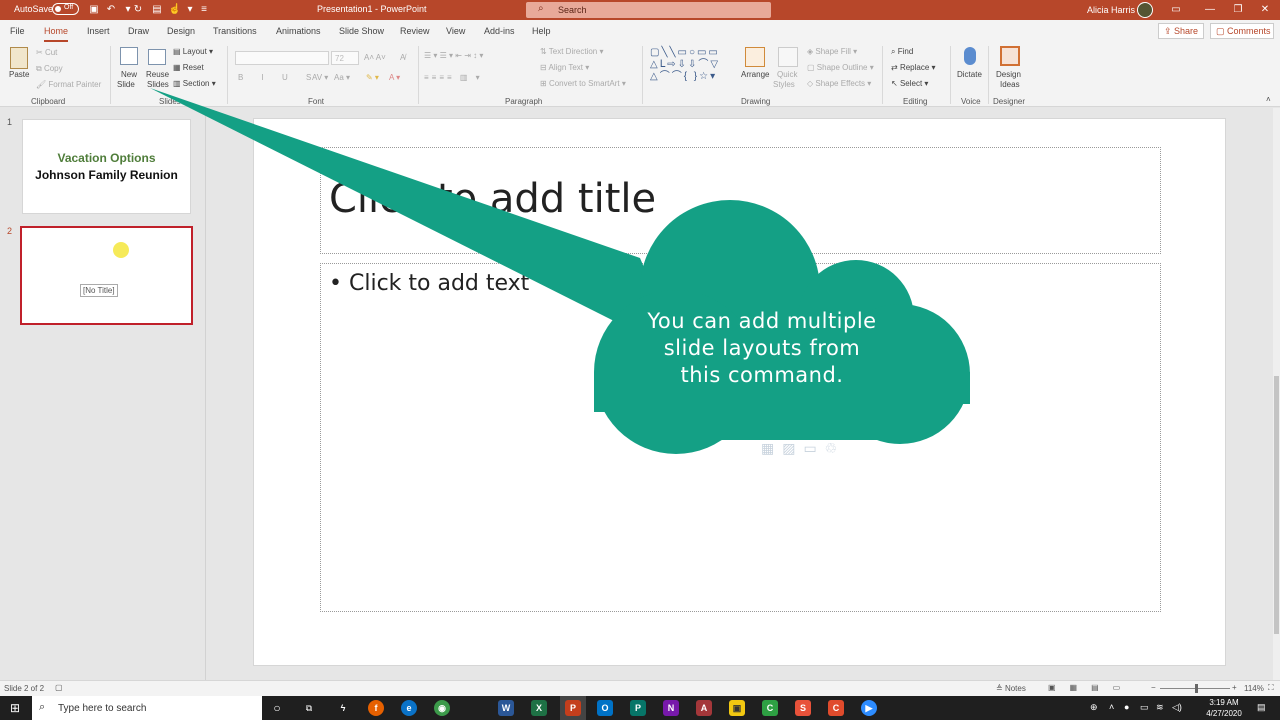 The image size is (1280, 720). Describe the element at coordinates (106, 166) in the screenshot. I see `slide-thumbnail-1: Vacation Options Johnson Family Reunion` at that location.